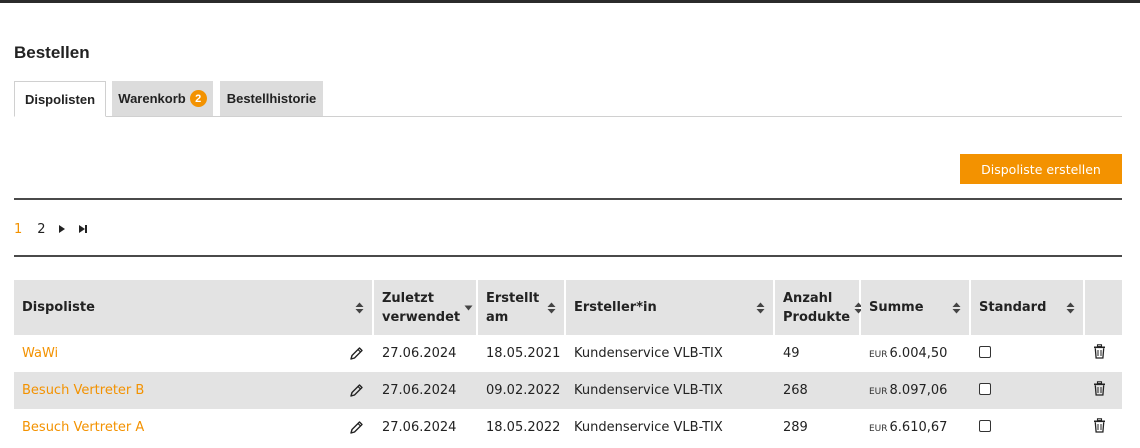 The image size is (1140, 448). Describe the element at coordinates (918, 353) in the screenshot. I see `sum-value: 6.004,50` at that location.